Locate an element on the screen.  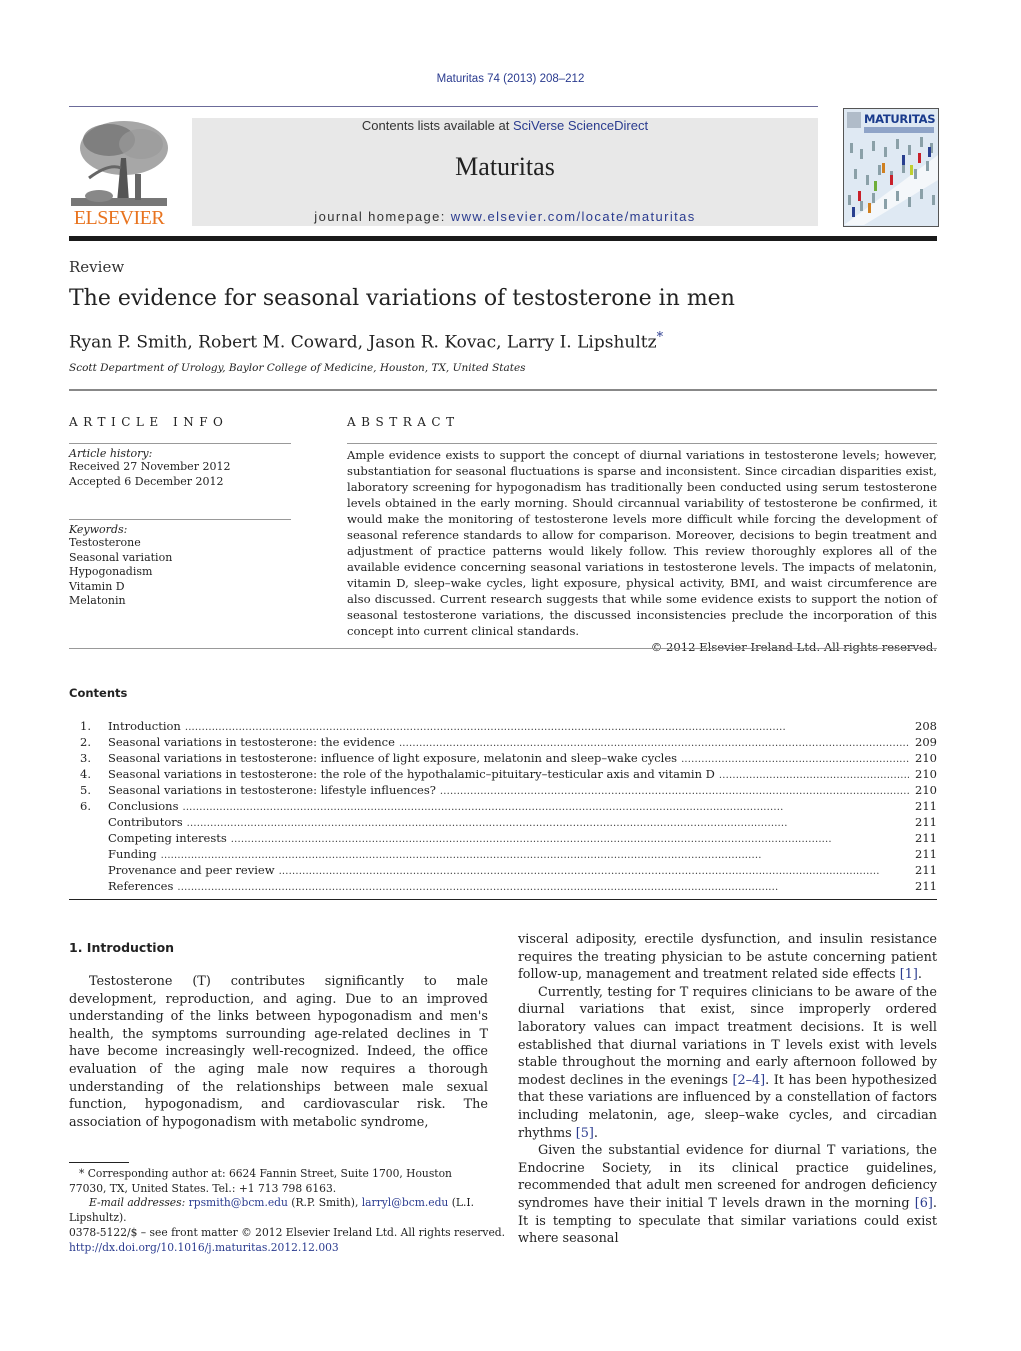
abstract-rule is located at coordinates (642, 443).